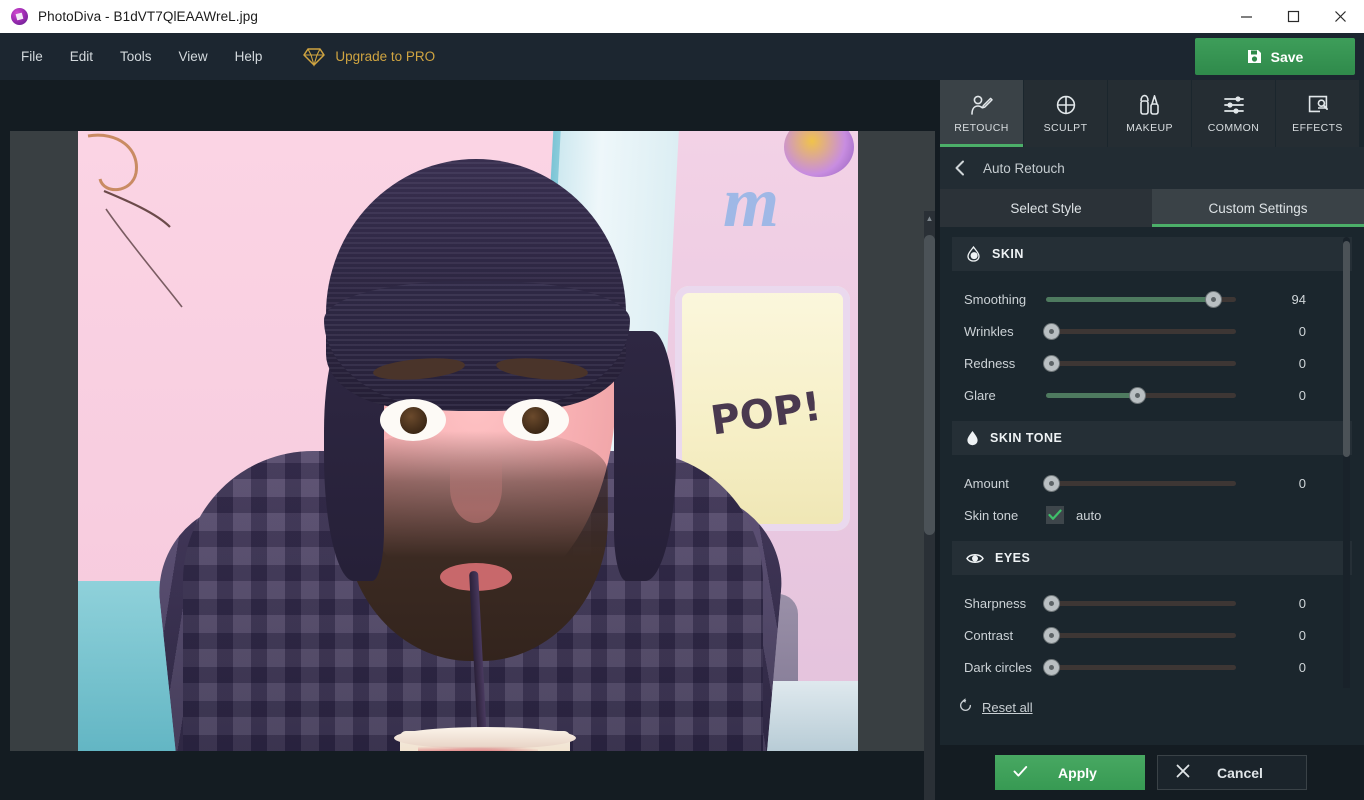 The height and width of the screenshot is (800, 1364). I want to click on eyes-rows: Sharpness 0 Contrast 0 Dark circles 0, so click(1152, 631).